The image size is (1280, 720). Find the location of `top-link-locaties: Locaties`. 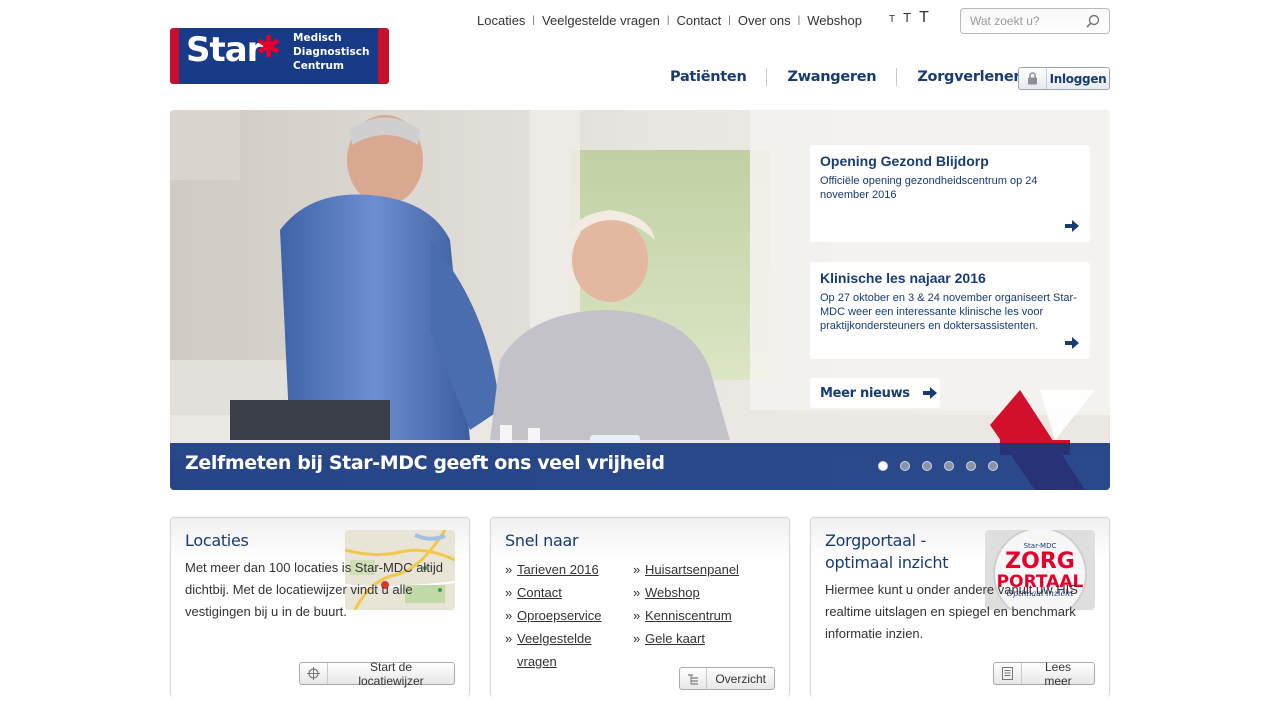

top-link-locaties: Locaties is located at coordinates (501, 20).